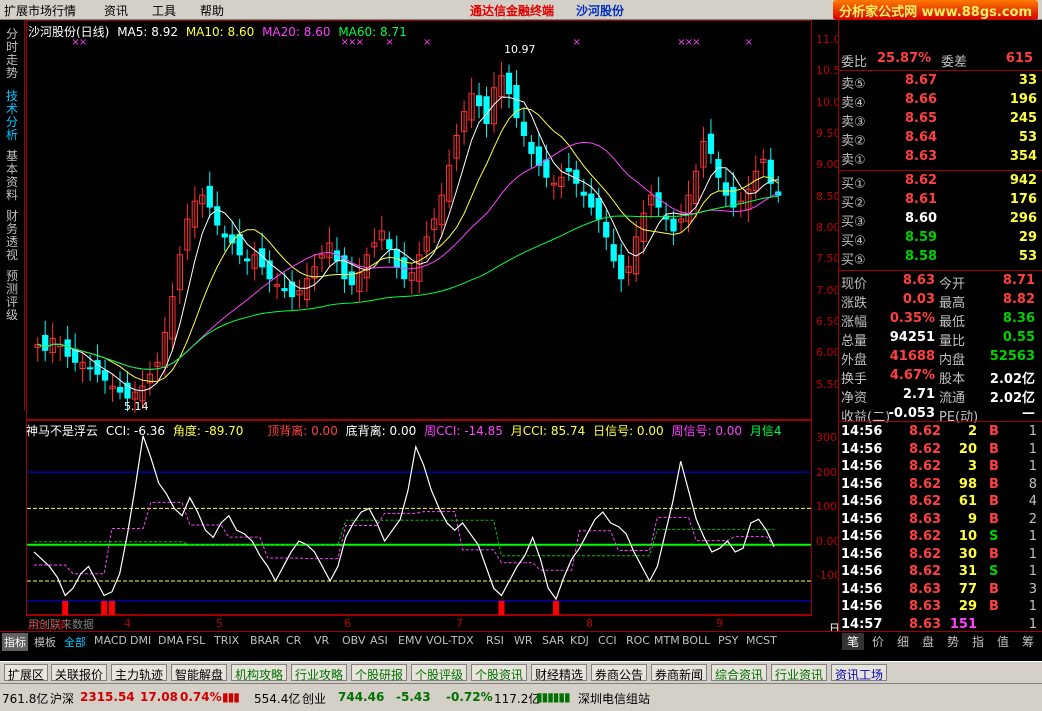 Image resolution: width=1042 pixels, height=711 pixels. Describe the element at coordinates (667, 640) in the screenshot. I see `indicator-tab-mtm: MTM` at that location.